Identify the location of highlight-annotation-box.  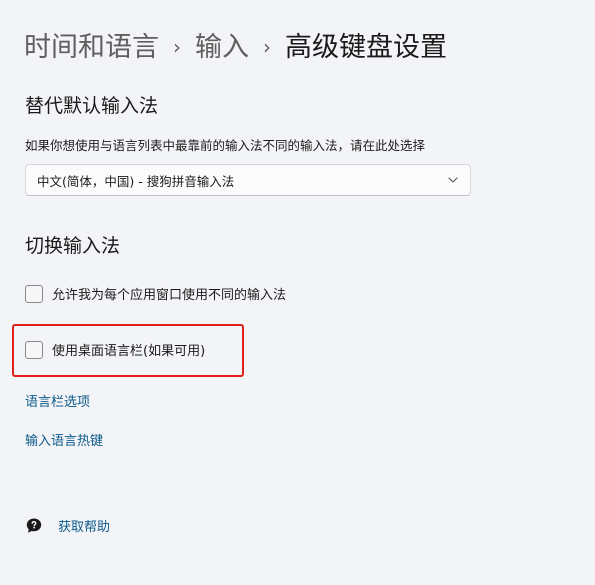
(128, 350).